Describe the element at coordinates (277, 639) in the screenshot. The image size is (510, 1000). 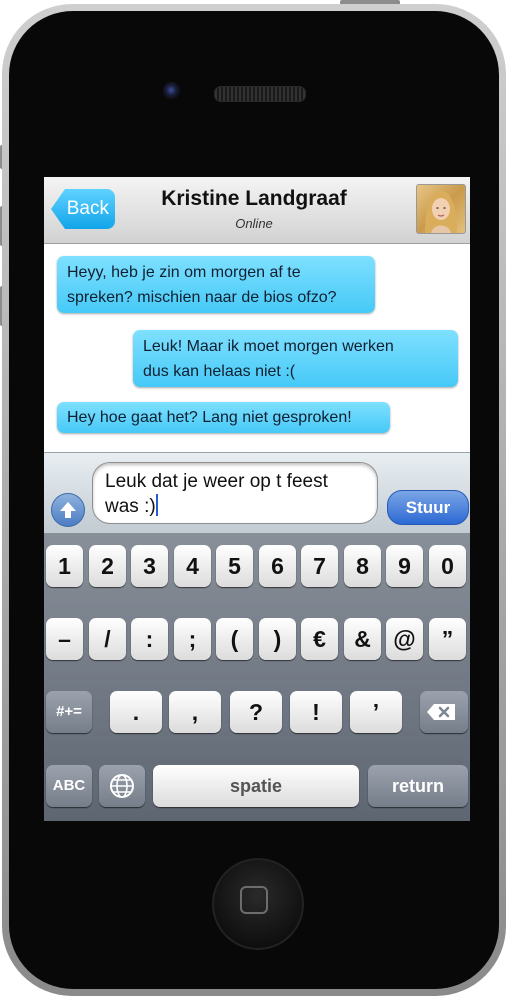
I see `key-close-paren: )` at that location.